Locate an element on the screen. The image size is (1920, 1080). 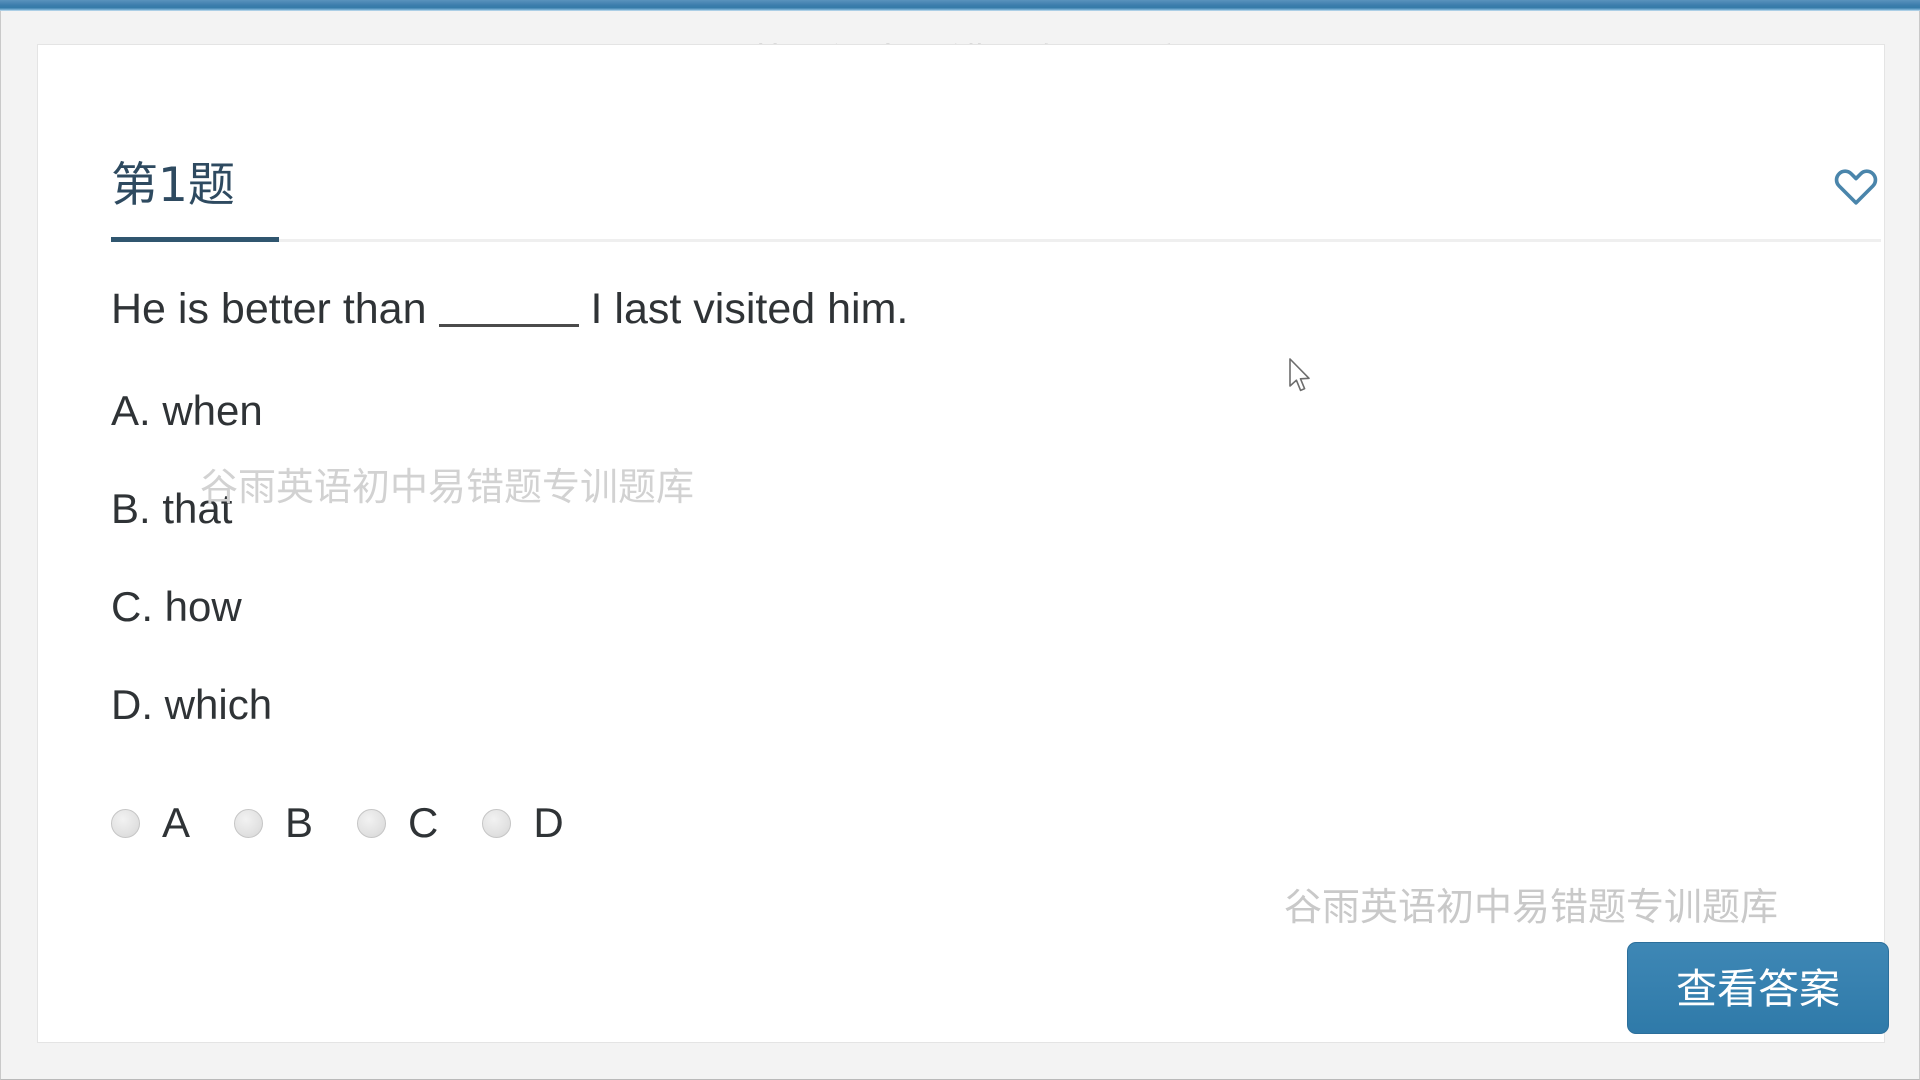
header-divider is located at coordinates (996, 240).